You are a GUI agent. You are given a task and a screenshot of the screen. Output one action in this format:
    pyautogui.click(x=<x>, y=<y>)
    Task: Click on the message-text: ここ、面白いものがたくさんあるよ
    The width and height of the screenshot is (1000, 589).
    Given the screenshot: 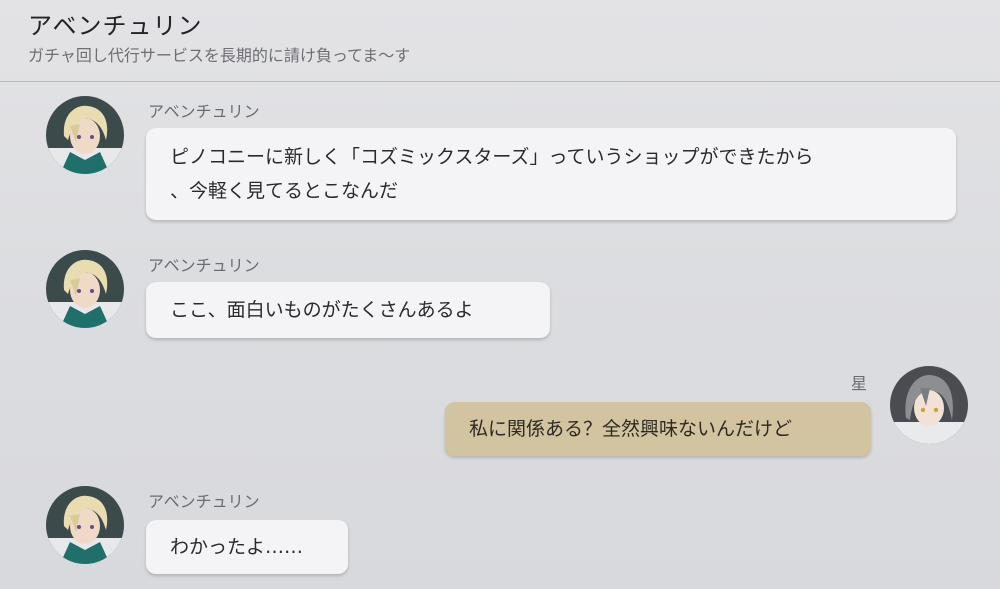 What is the action you would take?
    pyautogui.click(x=322, y=310)
    